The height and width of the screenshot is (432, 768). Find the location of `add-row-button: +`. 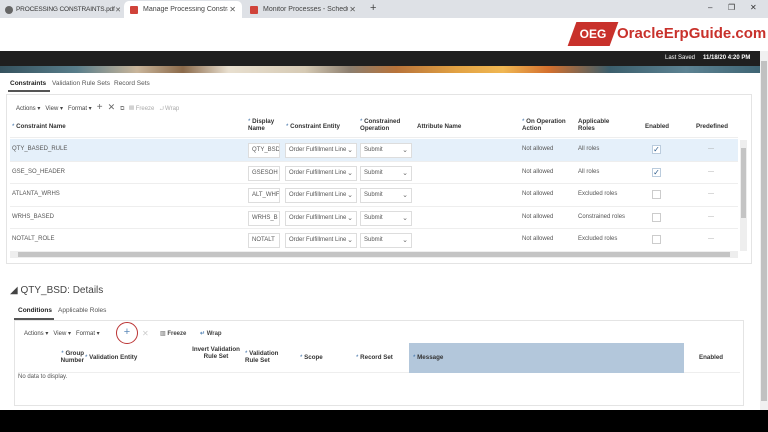

add-row-button: + is located at coordinates (127, 333).